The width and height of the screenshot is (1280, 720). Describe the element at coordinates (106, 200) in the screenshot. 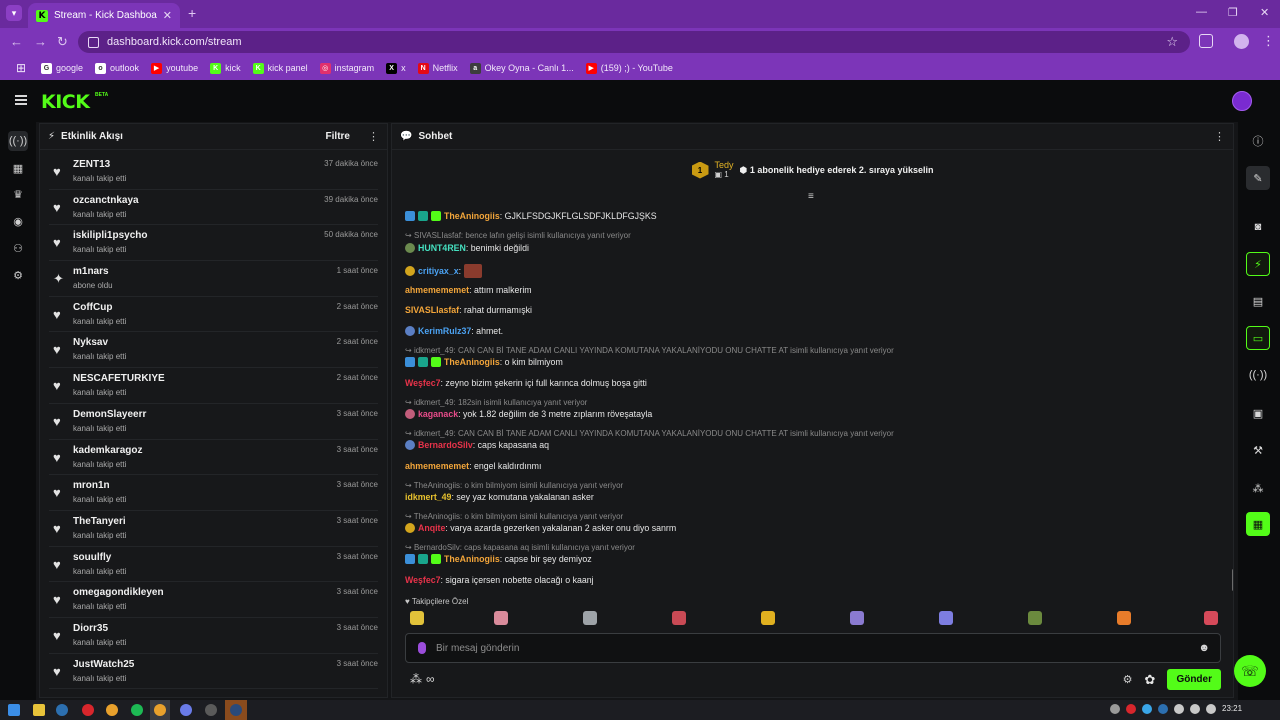

I see `activity-username: ozcanctnkaya` at that location.